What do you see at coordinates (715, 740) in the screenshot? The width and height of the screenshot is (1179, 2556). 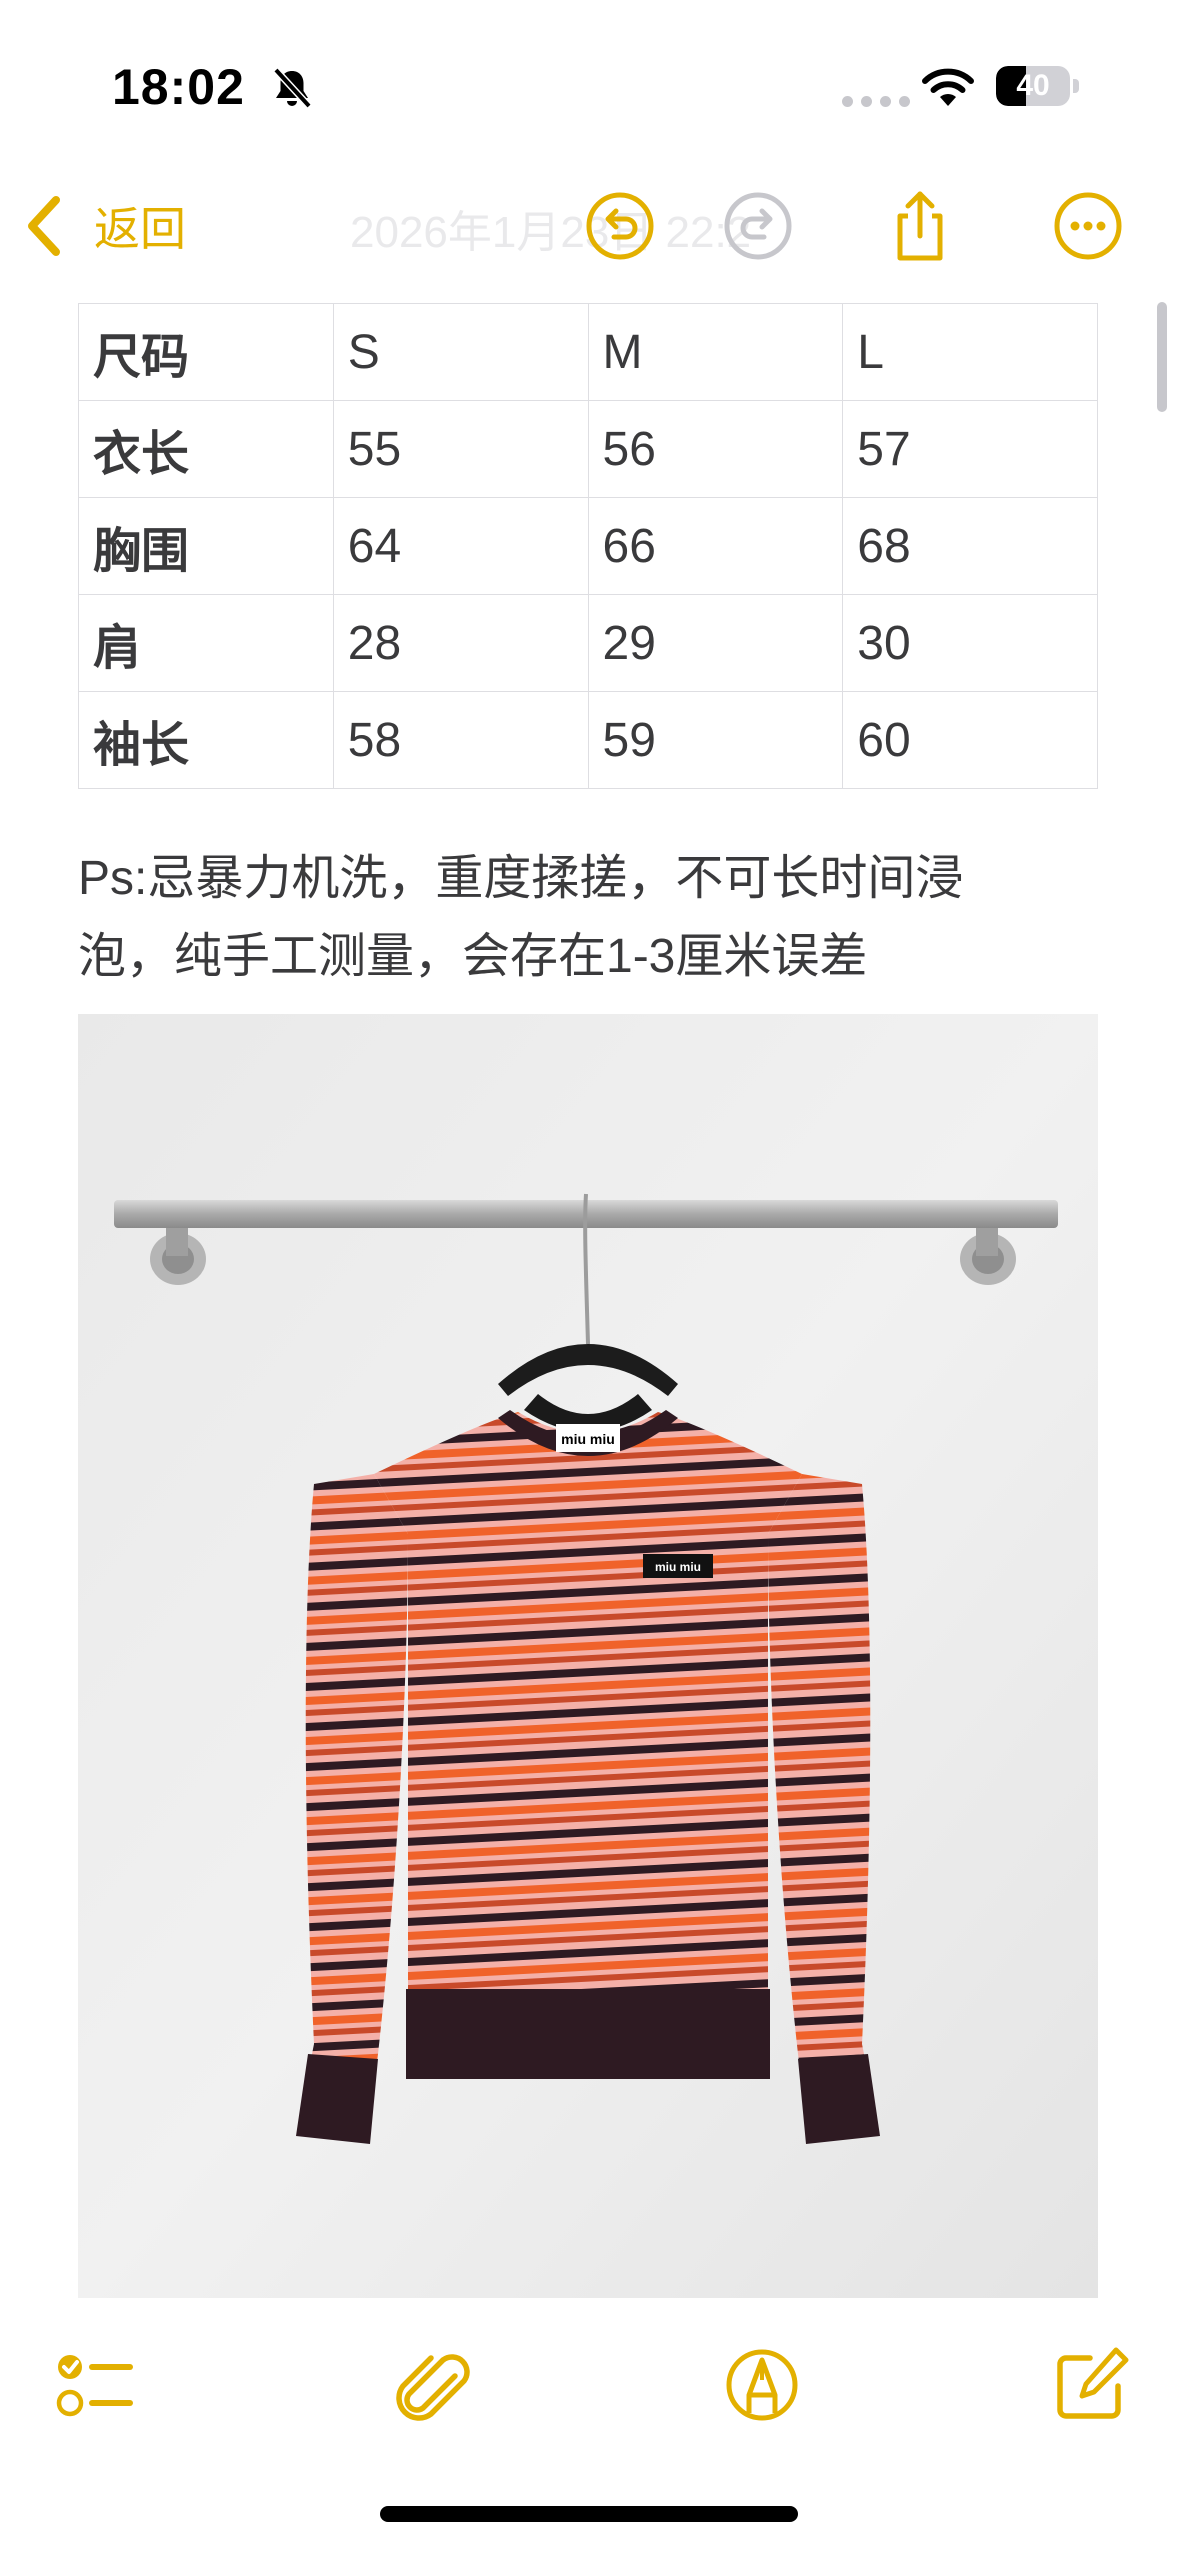 I see `table-cell: 59` at bounding box center [715, 740].